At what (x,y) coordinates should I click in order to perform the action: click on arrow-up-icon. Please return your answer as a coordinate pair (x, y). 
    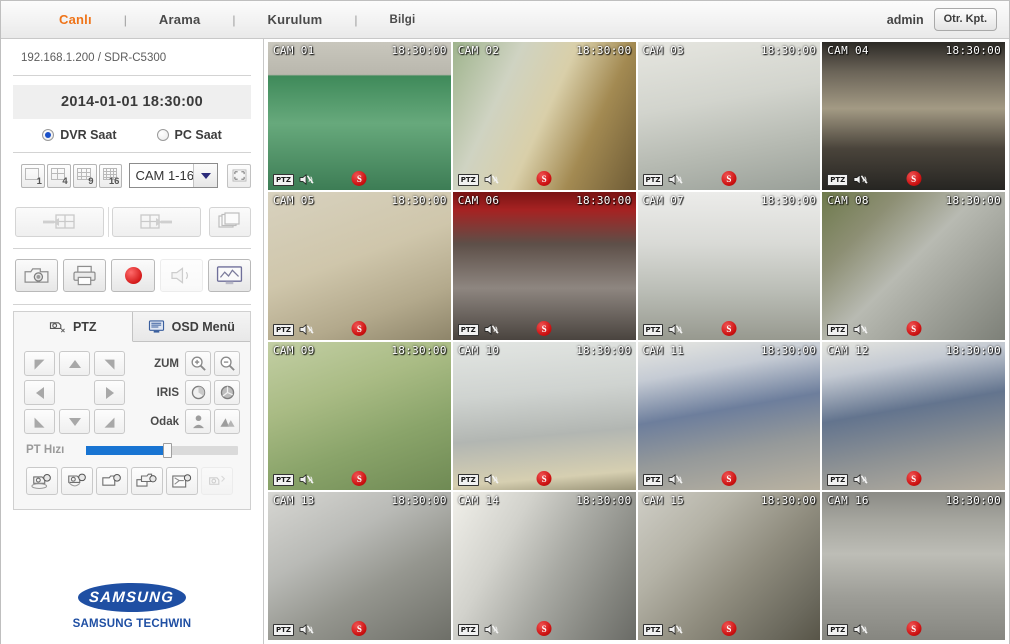
    Looking at the image, I should click on (74, 363).